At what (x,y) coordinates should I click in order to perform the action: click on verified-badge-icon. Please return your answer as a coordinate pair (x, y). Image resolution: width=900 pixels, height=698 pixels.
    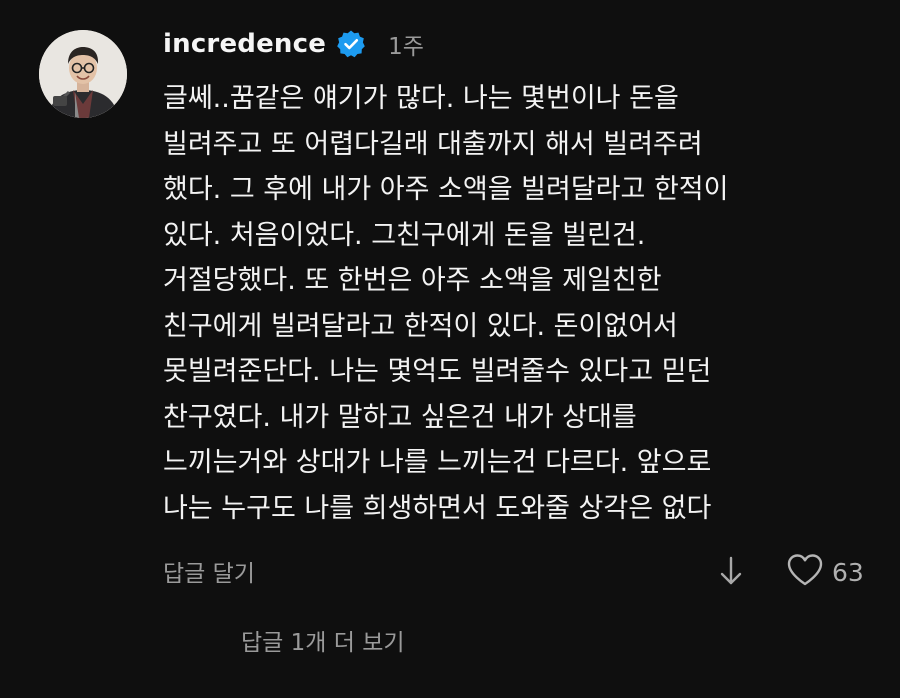
    Looking at the image, I should click on (351, 44).